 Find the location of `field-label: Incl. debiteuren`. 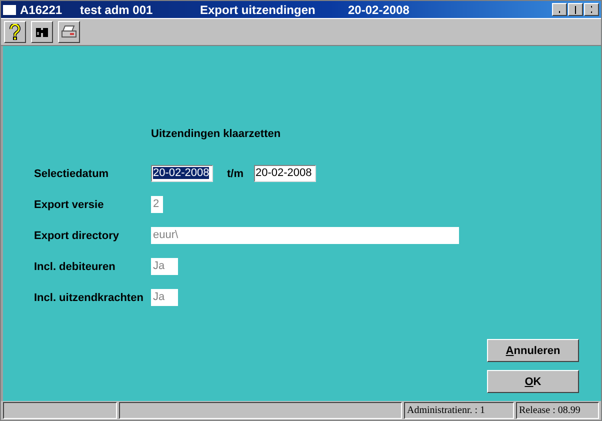

field-label: Incl. debiteuren is located at coordinates (75, 266).